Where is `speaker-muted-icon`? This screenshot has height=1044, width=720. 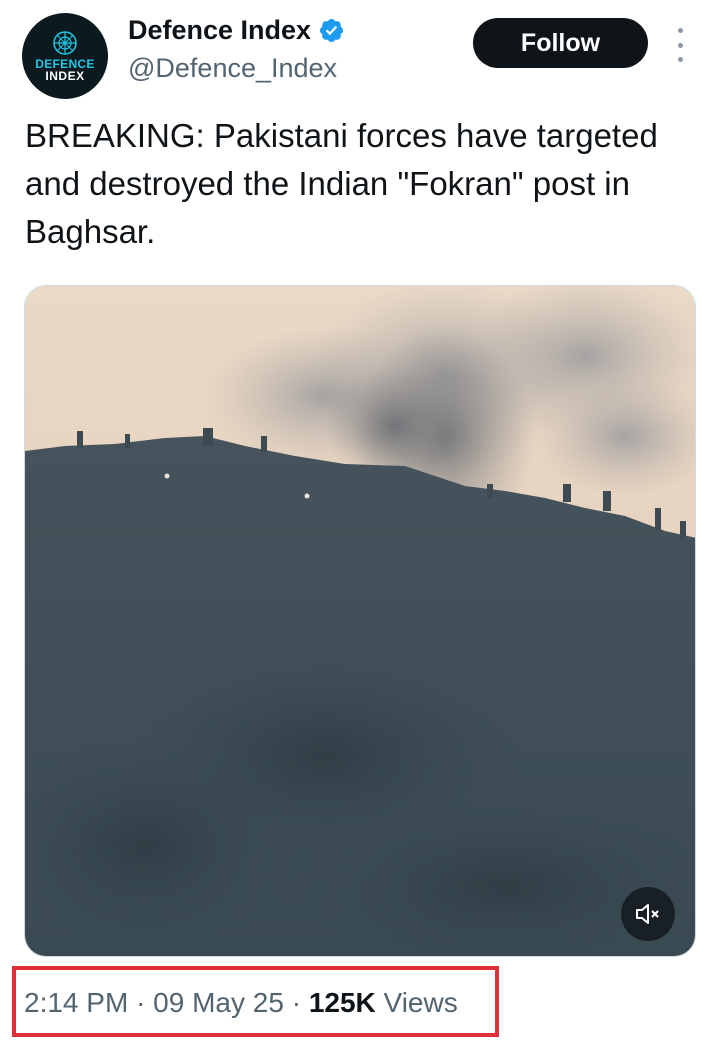
speaker-muted-icon is located at coordinates (647, 914).